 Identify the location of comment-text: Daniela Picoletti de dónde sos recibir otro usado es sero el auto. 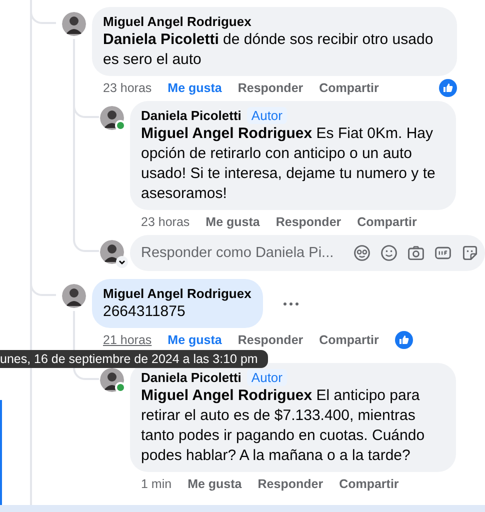
(268, 50).